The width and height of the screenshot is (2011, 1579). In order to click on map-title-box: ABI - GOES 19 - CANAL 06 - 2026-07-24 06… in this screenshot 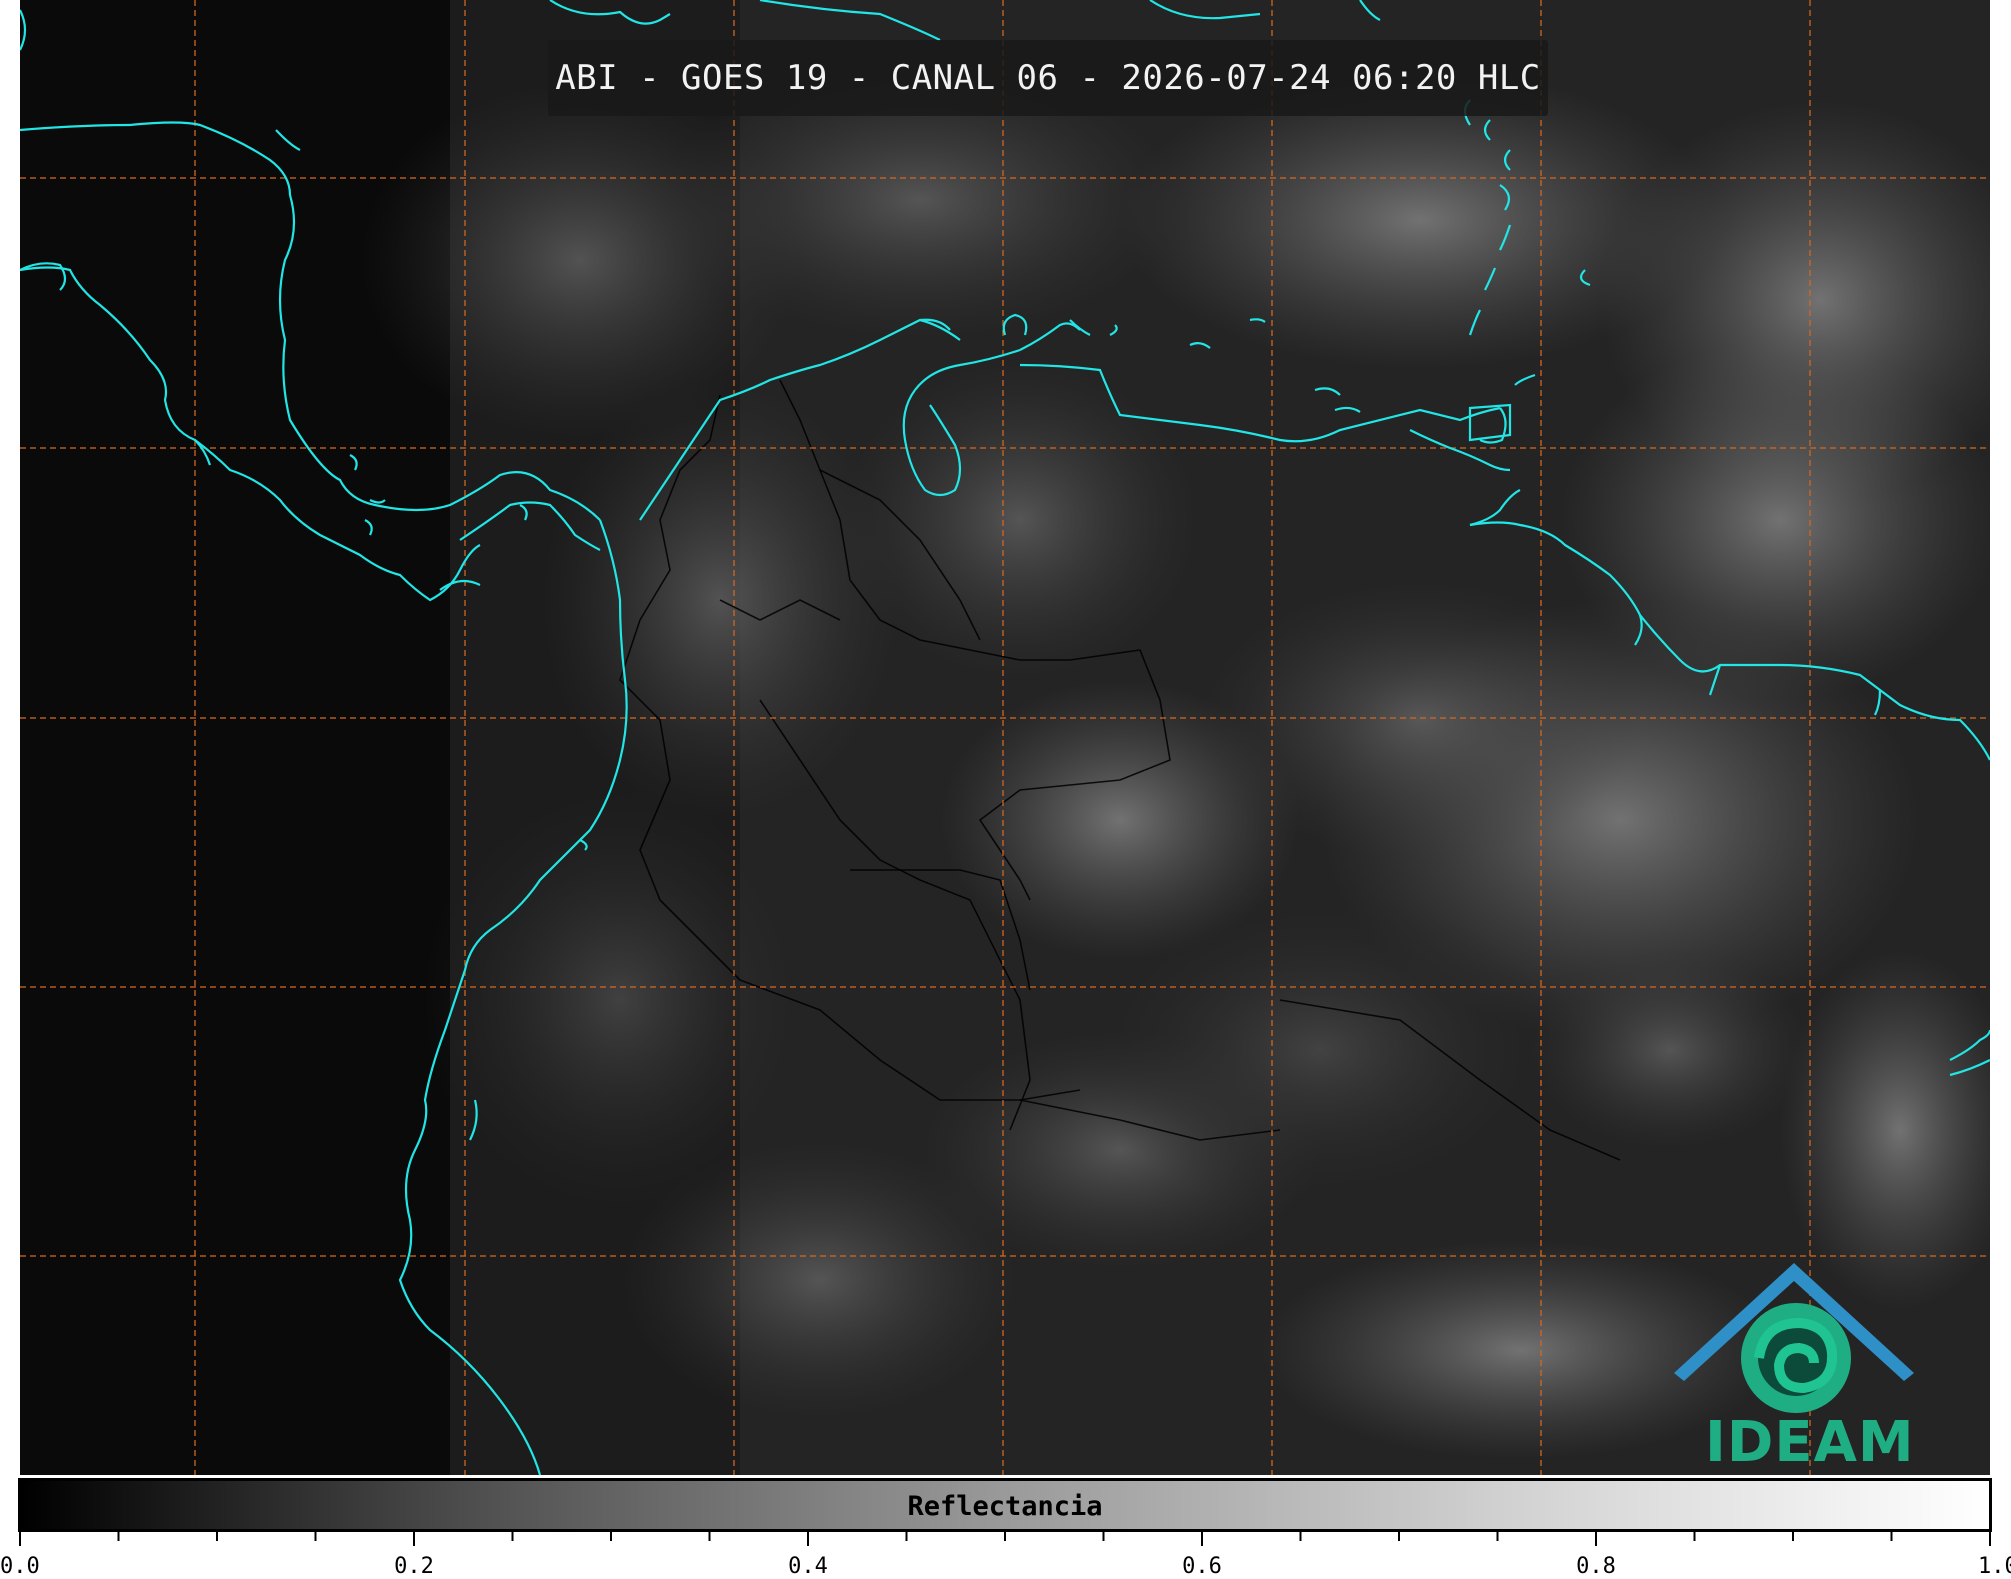, I will do `click(1048, 78)`.